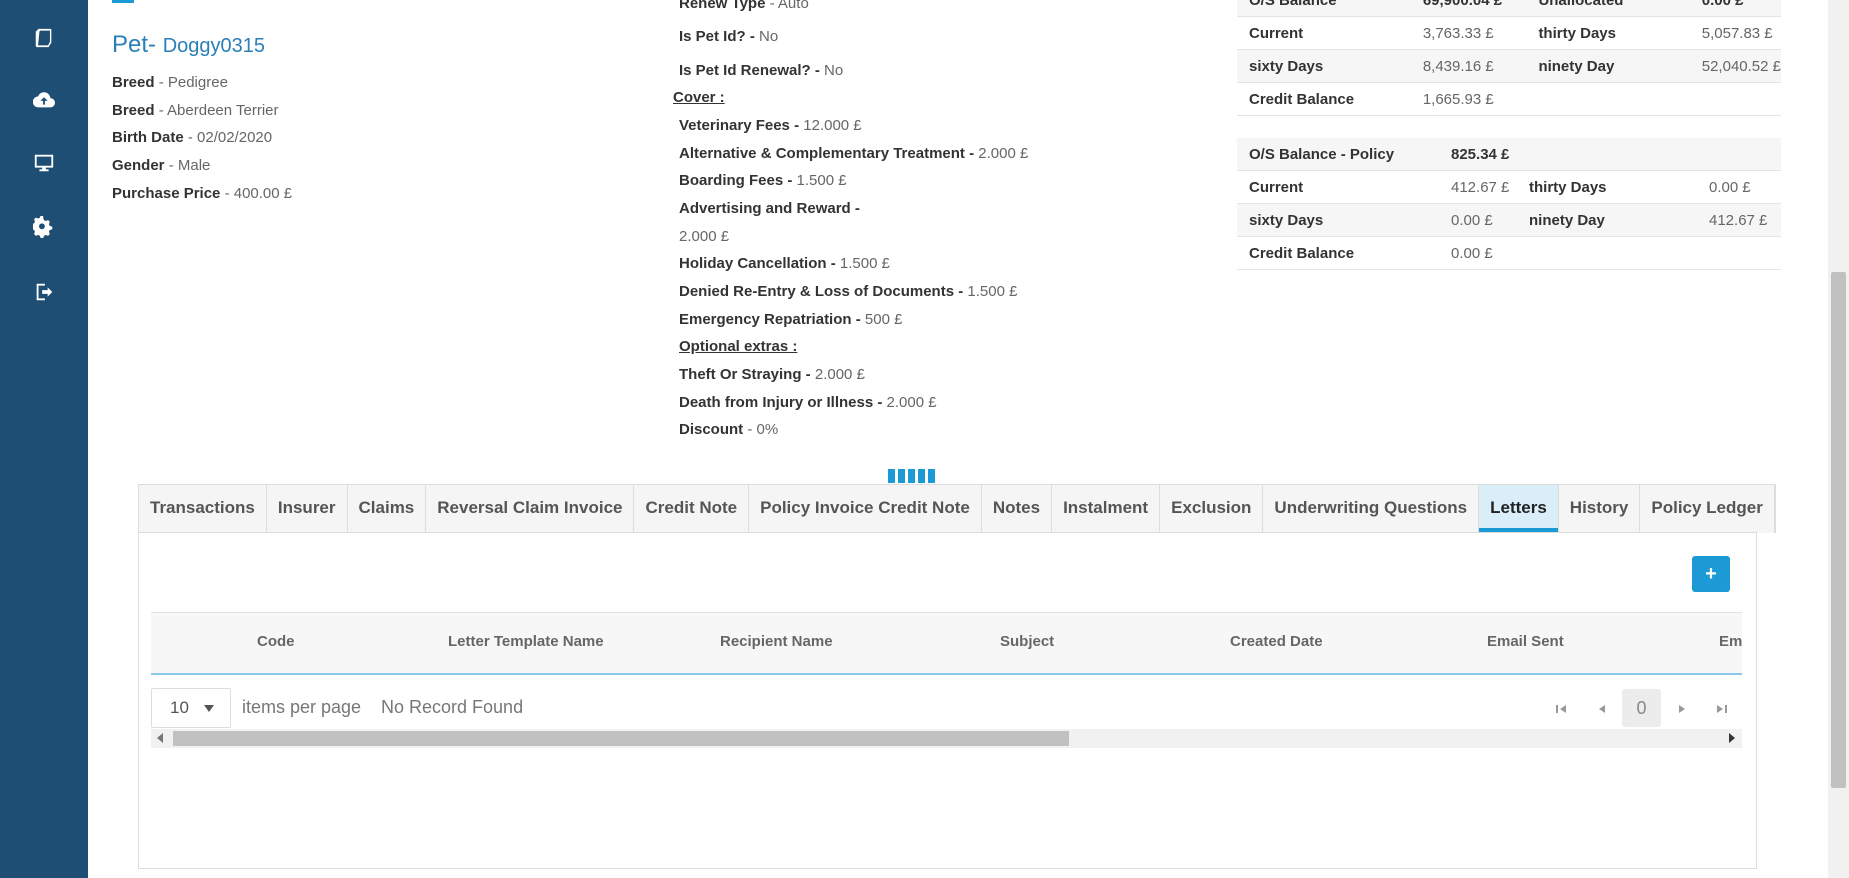 This screenshot has height=878, width=1849. Describe the element at coordinates (189, 165) in the screenshot. I see `field-value: - Male` at that location.